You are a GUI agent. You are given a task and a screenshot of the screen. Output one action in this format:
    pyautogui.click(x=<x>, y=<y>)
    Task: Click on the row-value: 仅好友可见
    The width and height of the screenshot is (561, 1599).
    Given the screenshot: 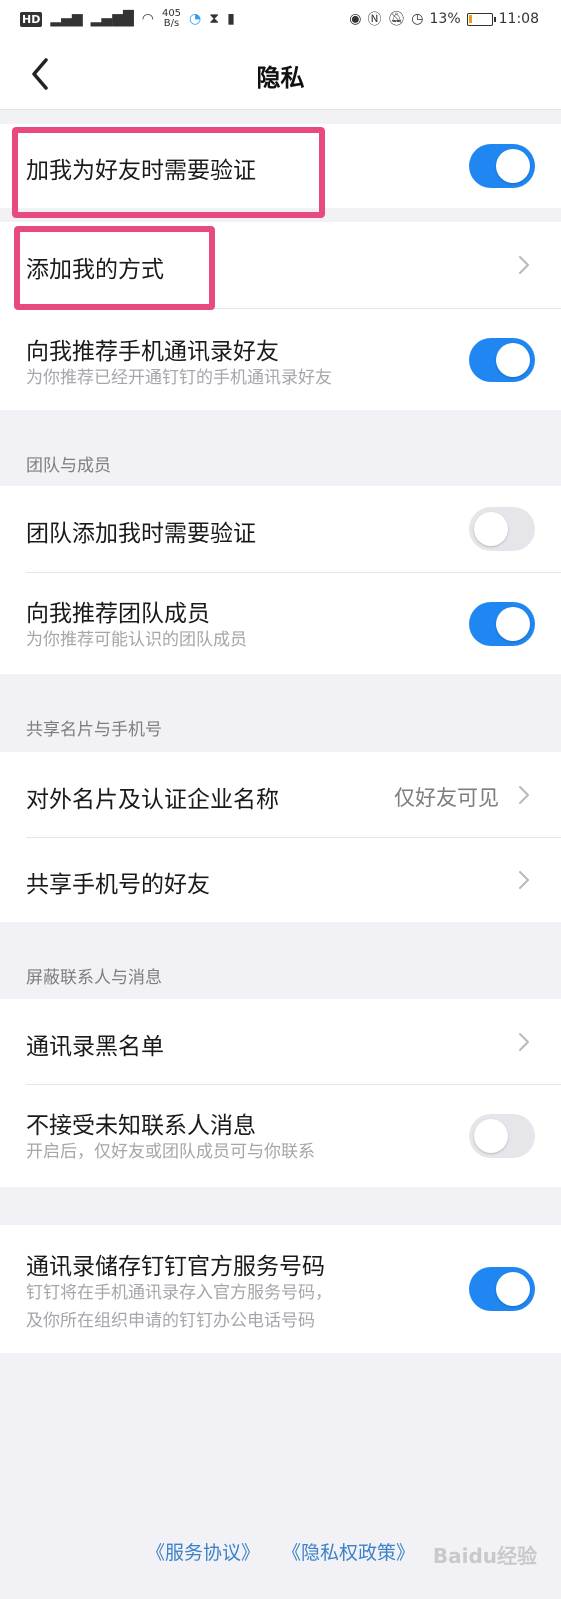 What is the action you would take?
    pyautogui.click(x=446, y=798)
    